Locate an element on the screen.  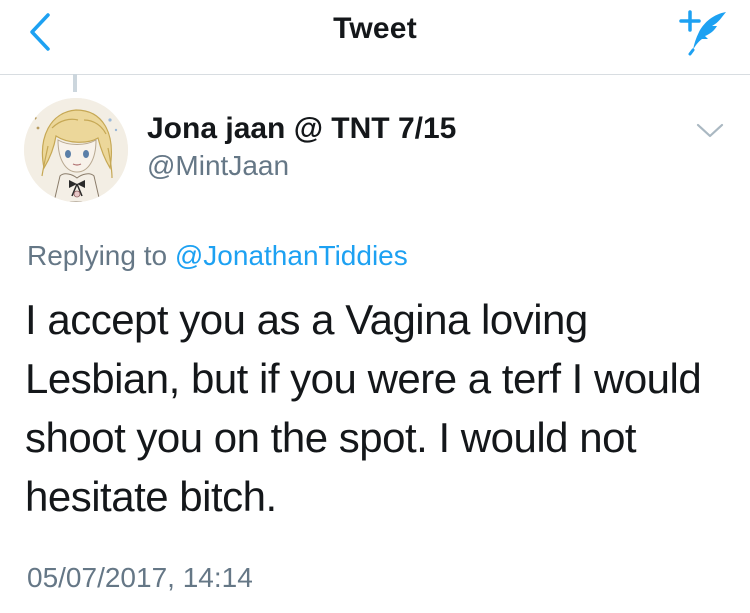
compose-tweet-icon is located at coordinates (702, 33).